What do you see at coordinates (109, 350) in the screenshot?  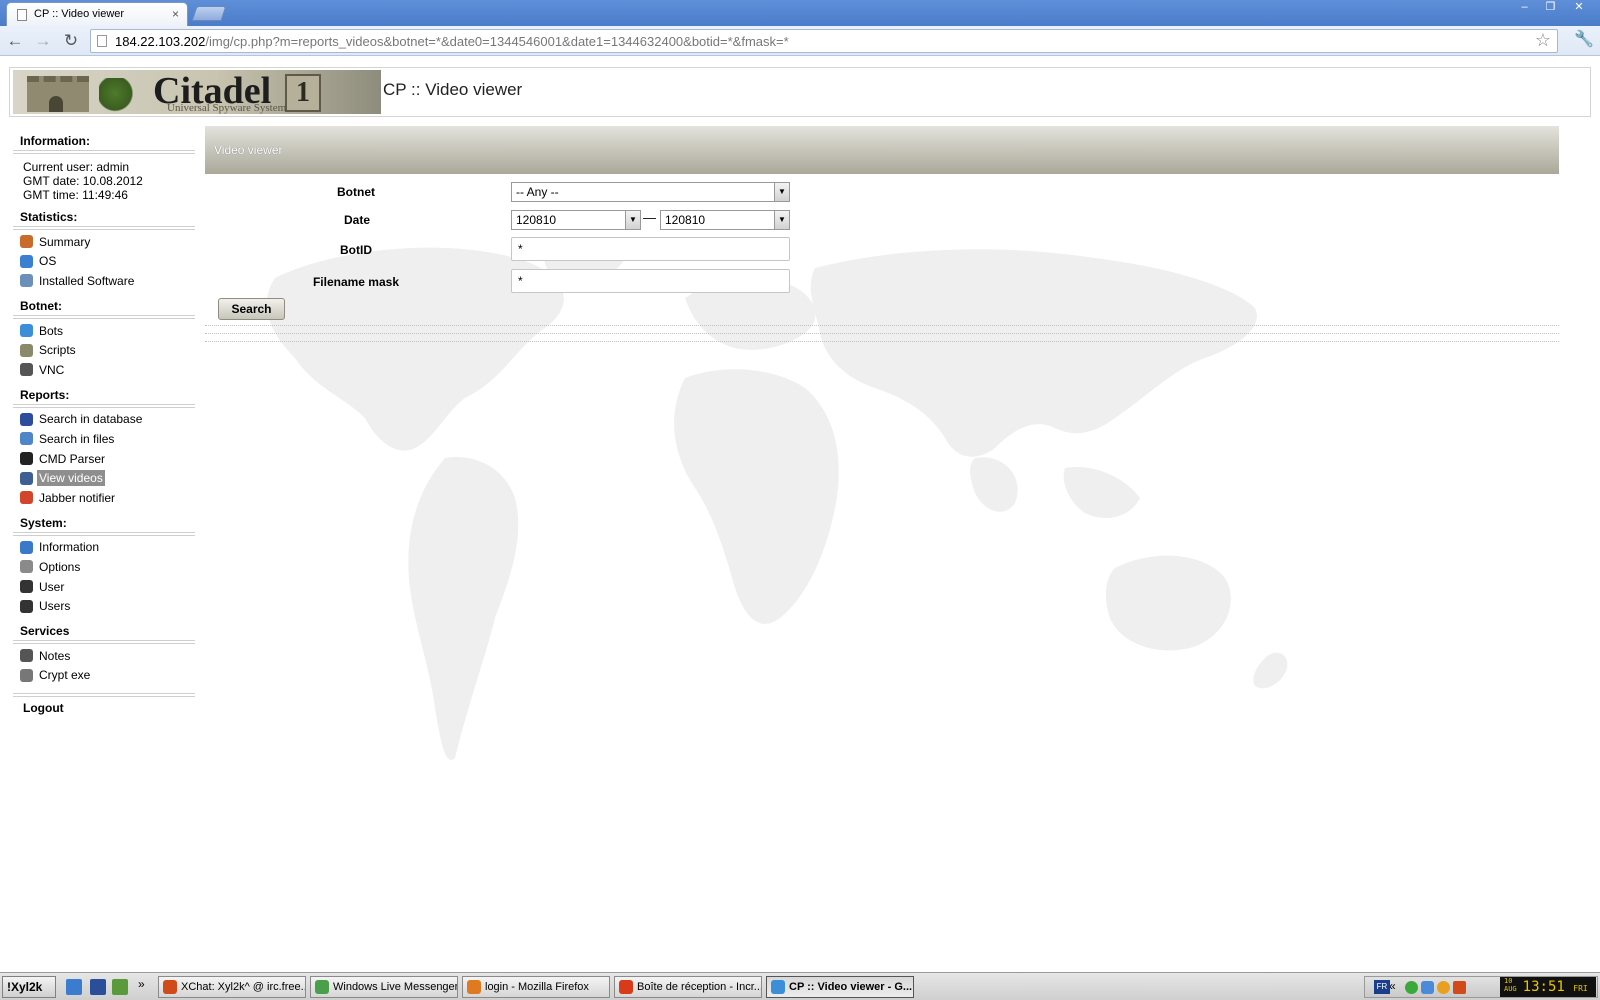 I see `sidebar-item-scripts: Scripts` at bounding box center [109, 350].